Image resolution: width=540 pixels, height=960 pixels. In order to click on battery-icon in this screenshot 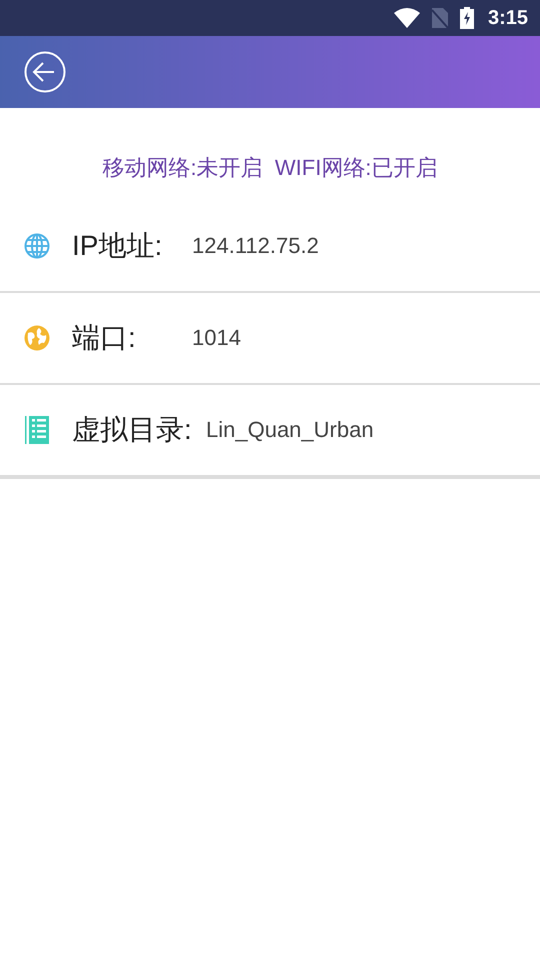, I will do `click(467, 18)`.